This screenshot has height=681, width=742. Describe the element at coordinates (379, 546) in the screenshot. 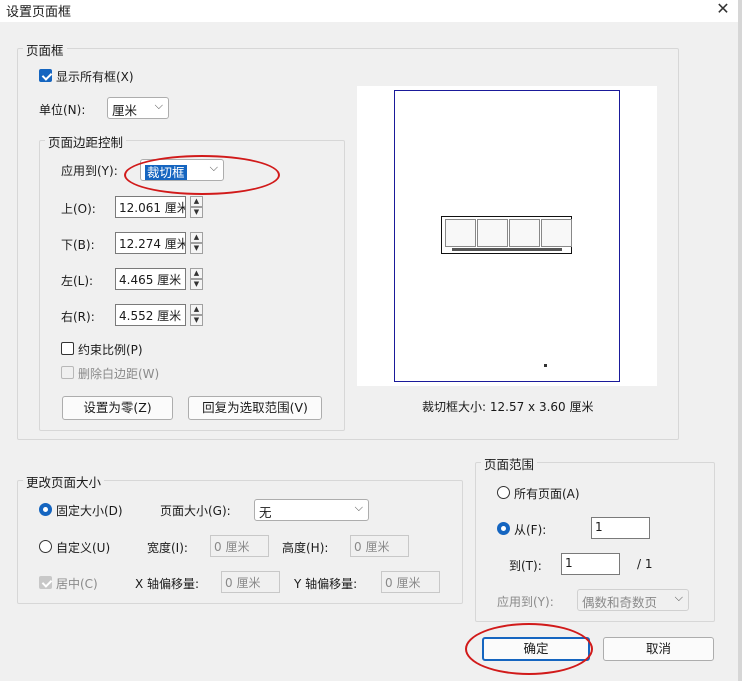

I see `height-input: 0 厘米` at that location.